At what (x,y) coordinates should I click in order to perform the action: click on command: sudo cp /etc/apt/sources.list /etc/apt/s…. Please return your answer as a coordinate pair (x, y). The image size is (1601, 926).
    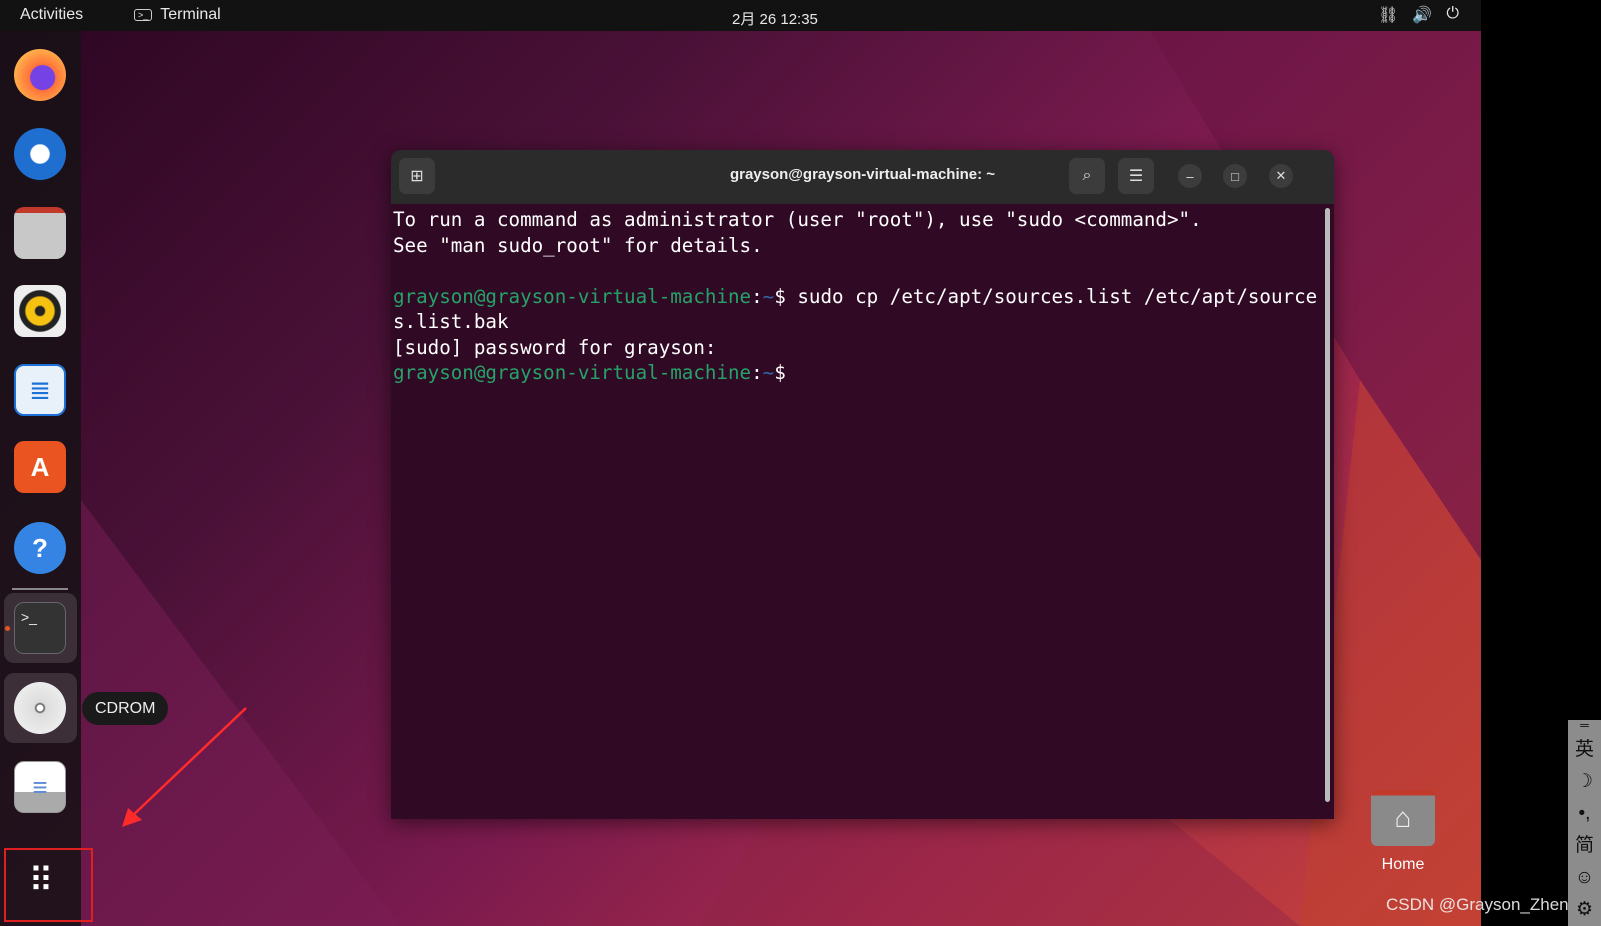
    Looking at the image, I should click on (1051, 296).